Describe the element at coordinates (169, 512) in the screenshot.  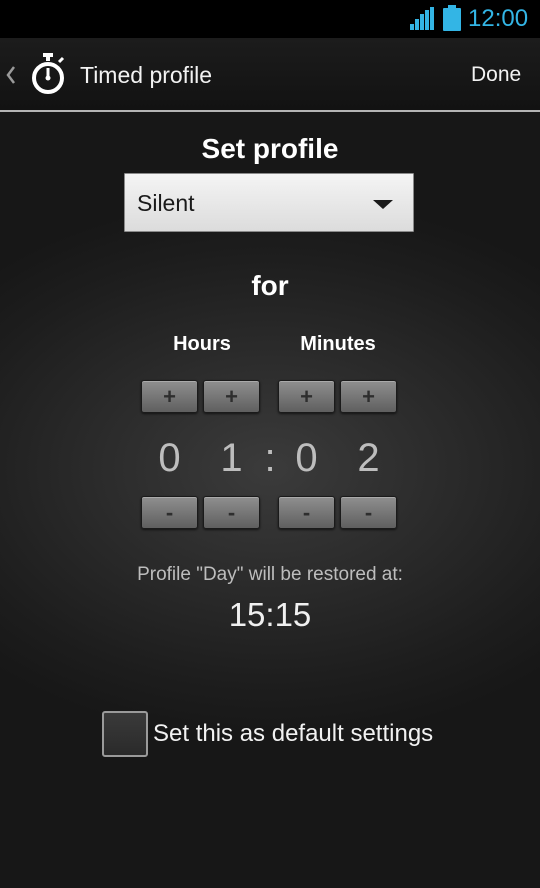
I see `hours-tens-decrement-button: -` at that location.